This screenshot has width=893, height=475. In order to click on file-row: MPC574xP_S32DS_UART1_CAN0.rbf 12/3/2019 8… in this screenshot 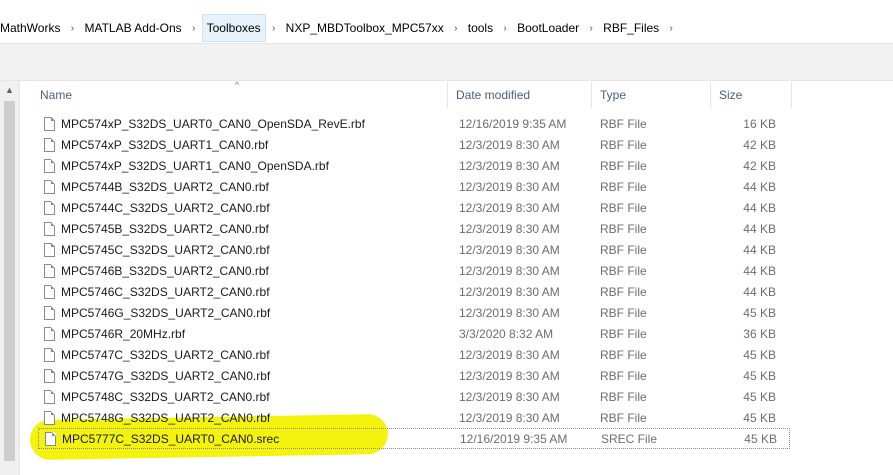, I will do `click(414, 144)`.